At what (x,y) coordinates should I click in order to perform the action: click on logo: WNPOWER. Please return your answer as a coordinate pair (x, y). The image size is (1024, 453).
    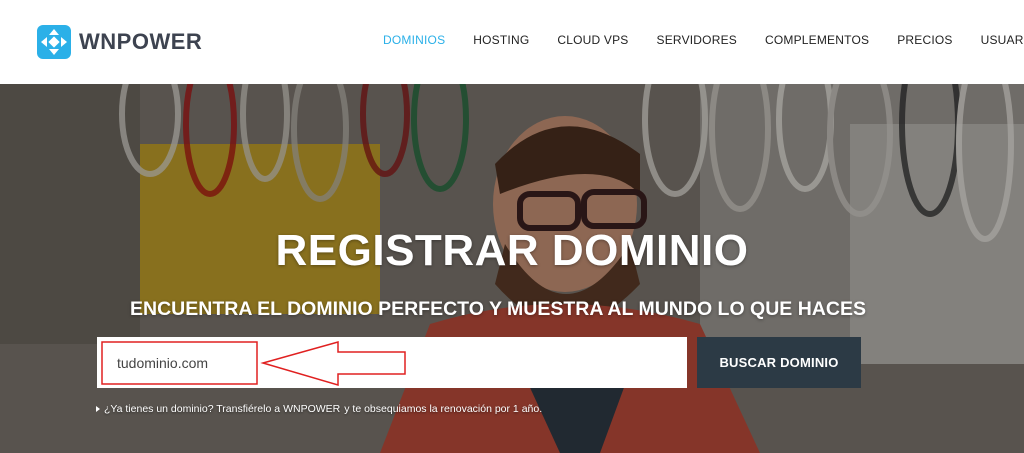
    Looking at the image, I should click on (119, 42).